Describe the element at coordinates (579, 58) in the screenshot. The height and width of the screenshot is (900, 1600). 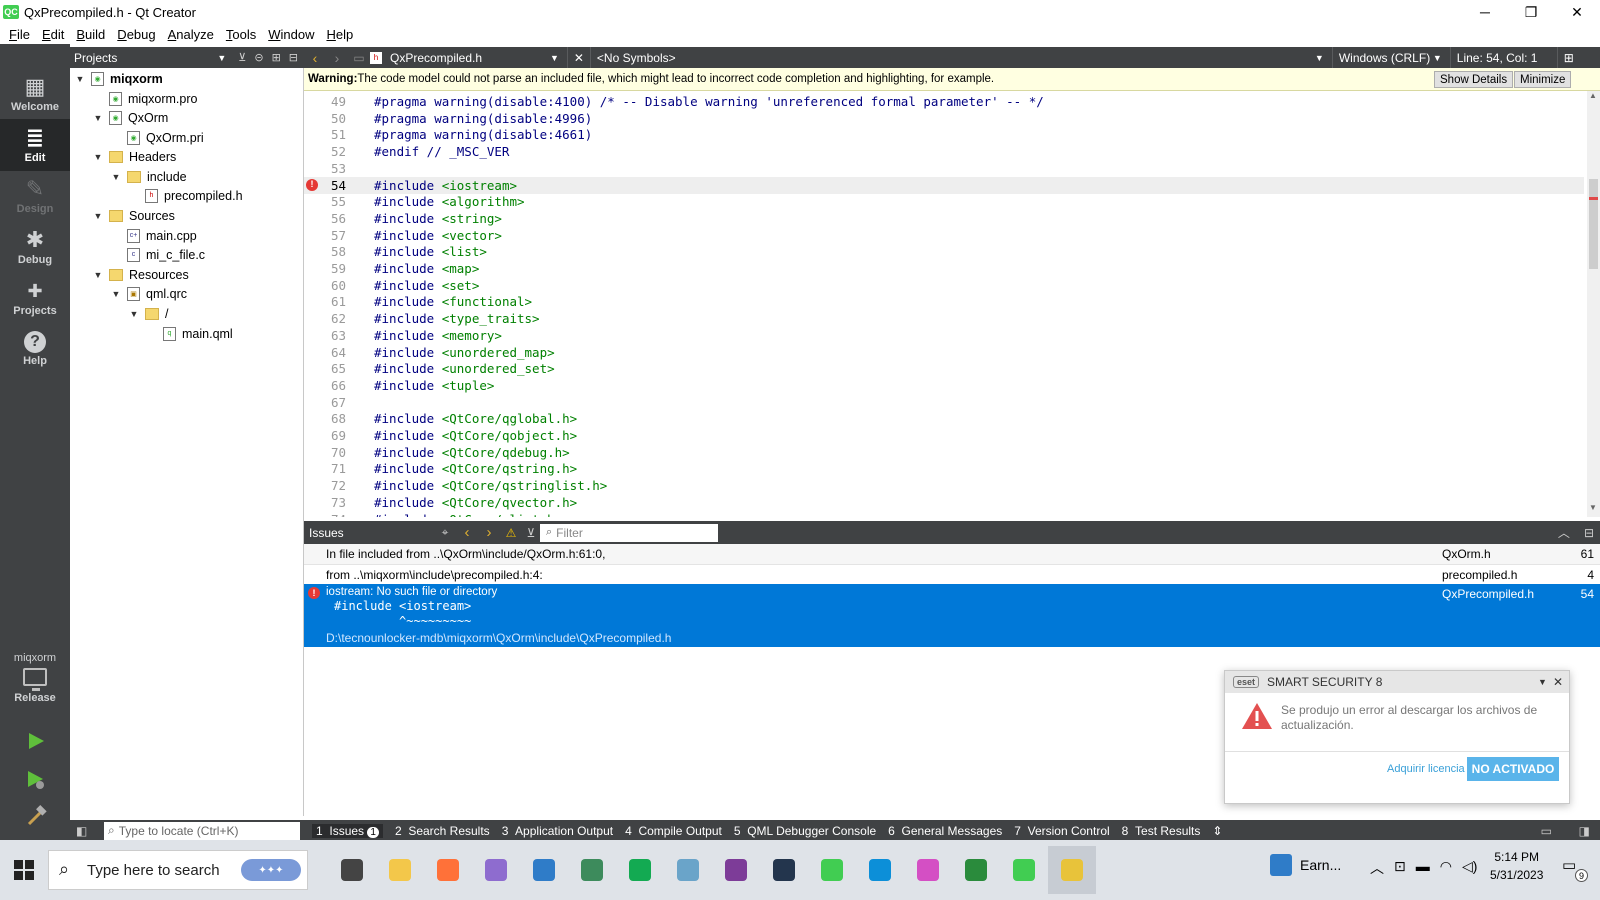
I see `close-file-icon: ✕` at that location.